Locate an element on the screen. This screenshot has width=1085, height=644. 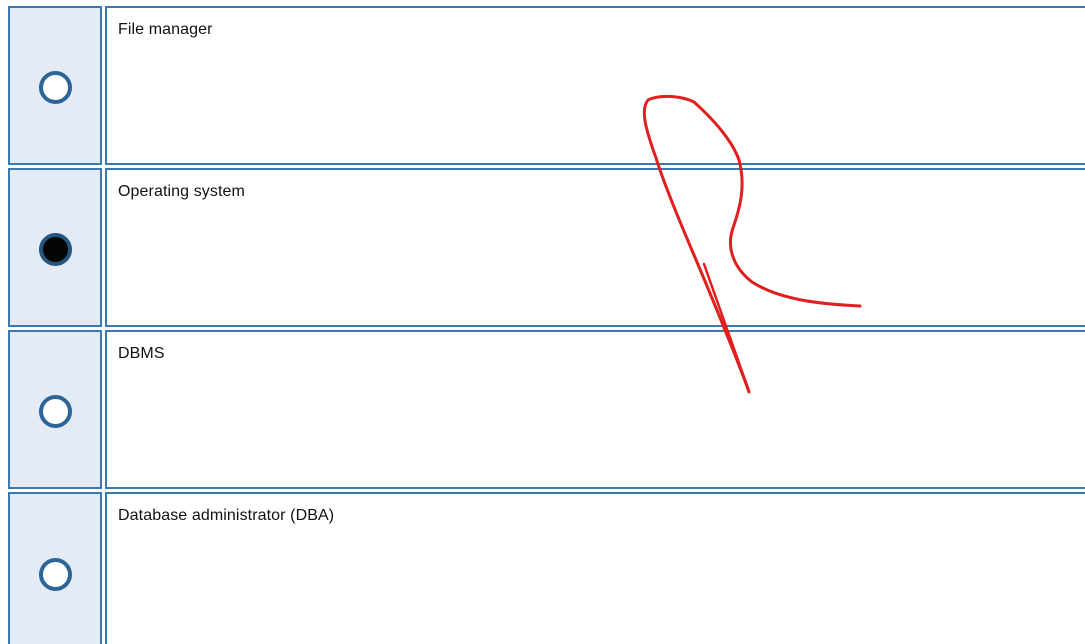
option-label-file-manager: File manager is located at coordinates (165, 29).